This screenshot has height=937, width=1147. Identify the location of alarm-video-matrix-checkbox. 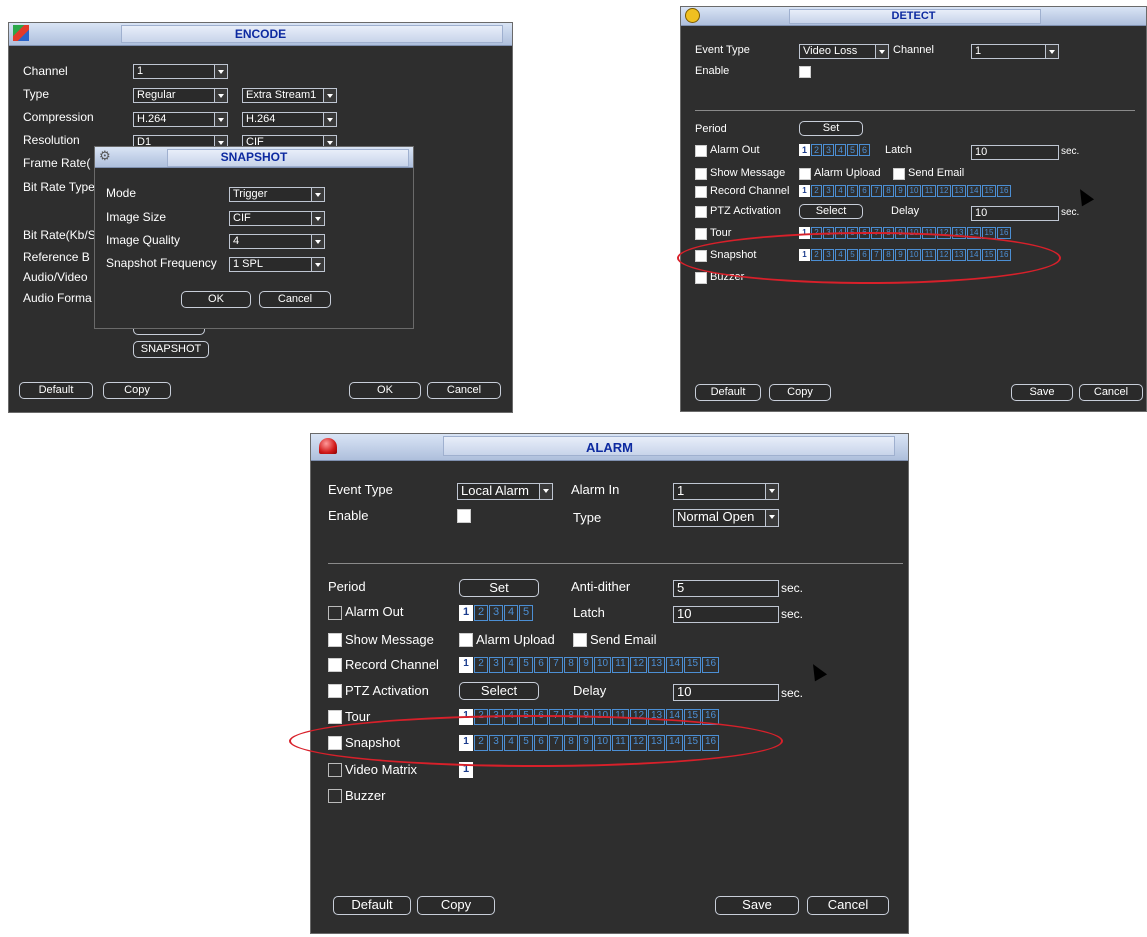
(335, 770).